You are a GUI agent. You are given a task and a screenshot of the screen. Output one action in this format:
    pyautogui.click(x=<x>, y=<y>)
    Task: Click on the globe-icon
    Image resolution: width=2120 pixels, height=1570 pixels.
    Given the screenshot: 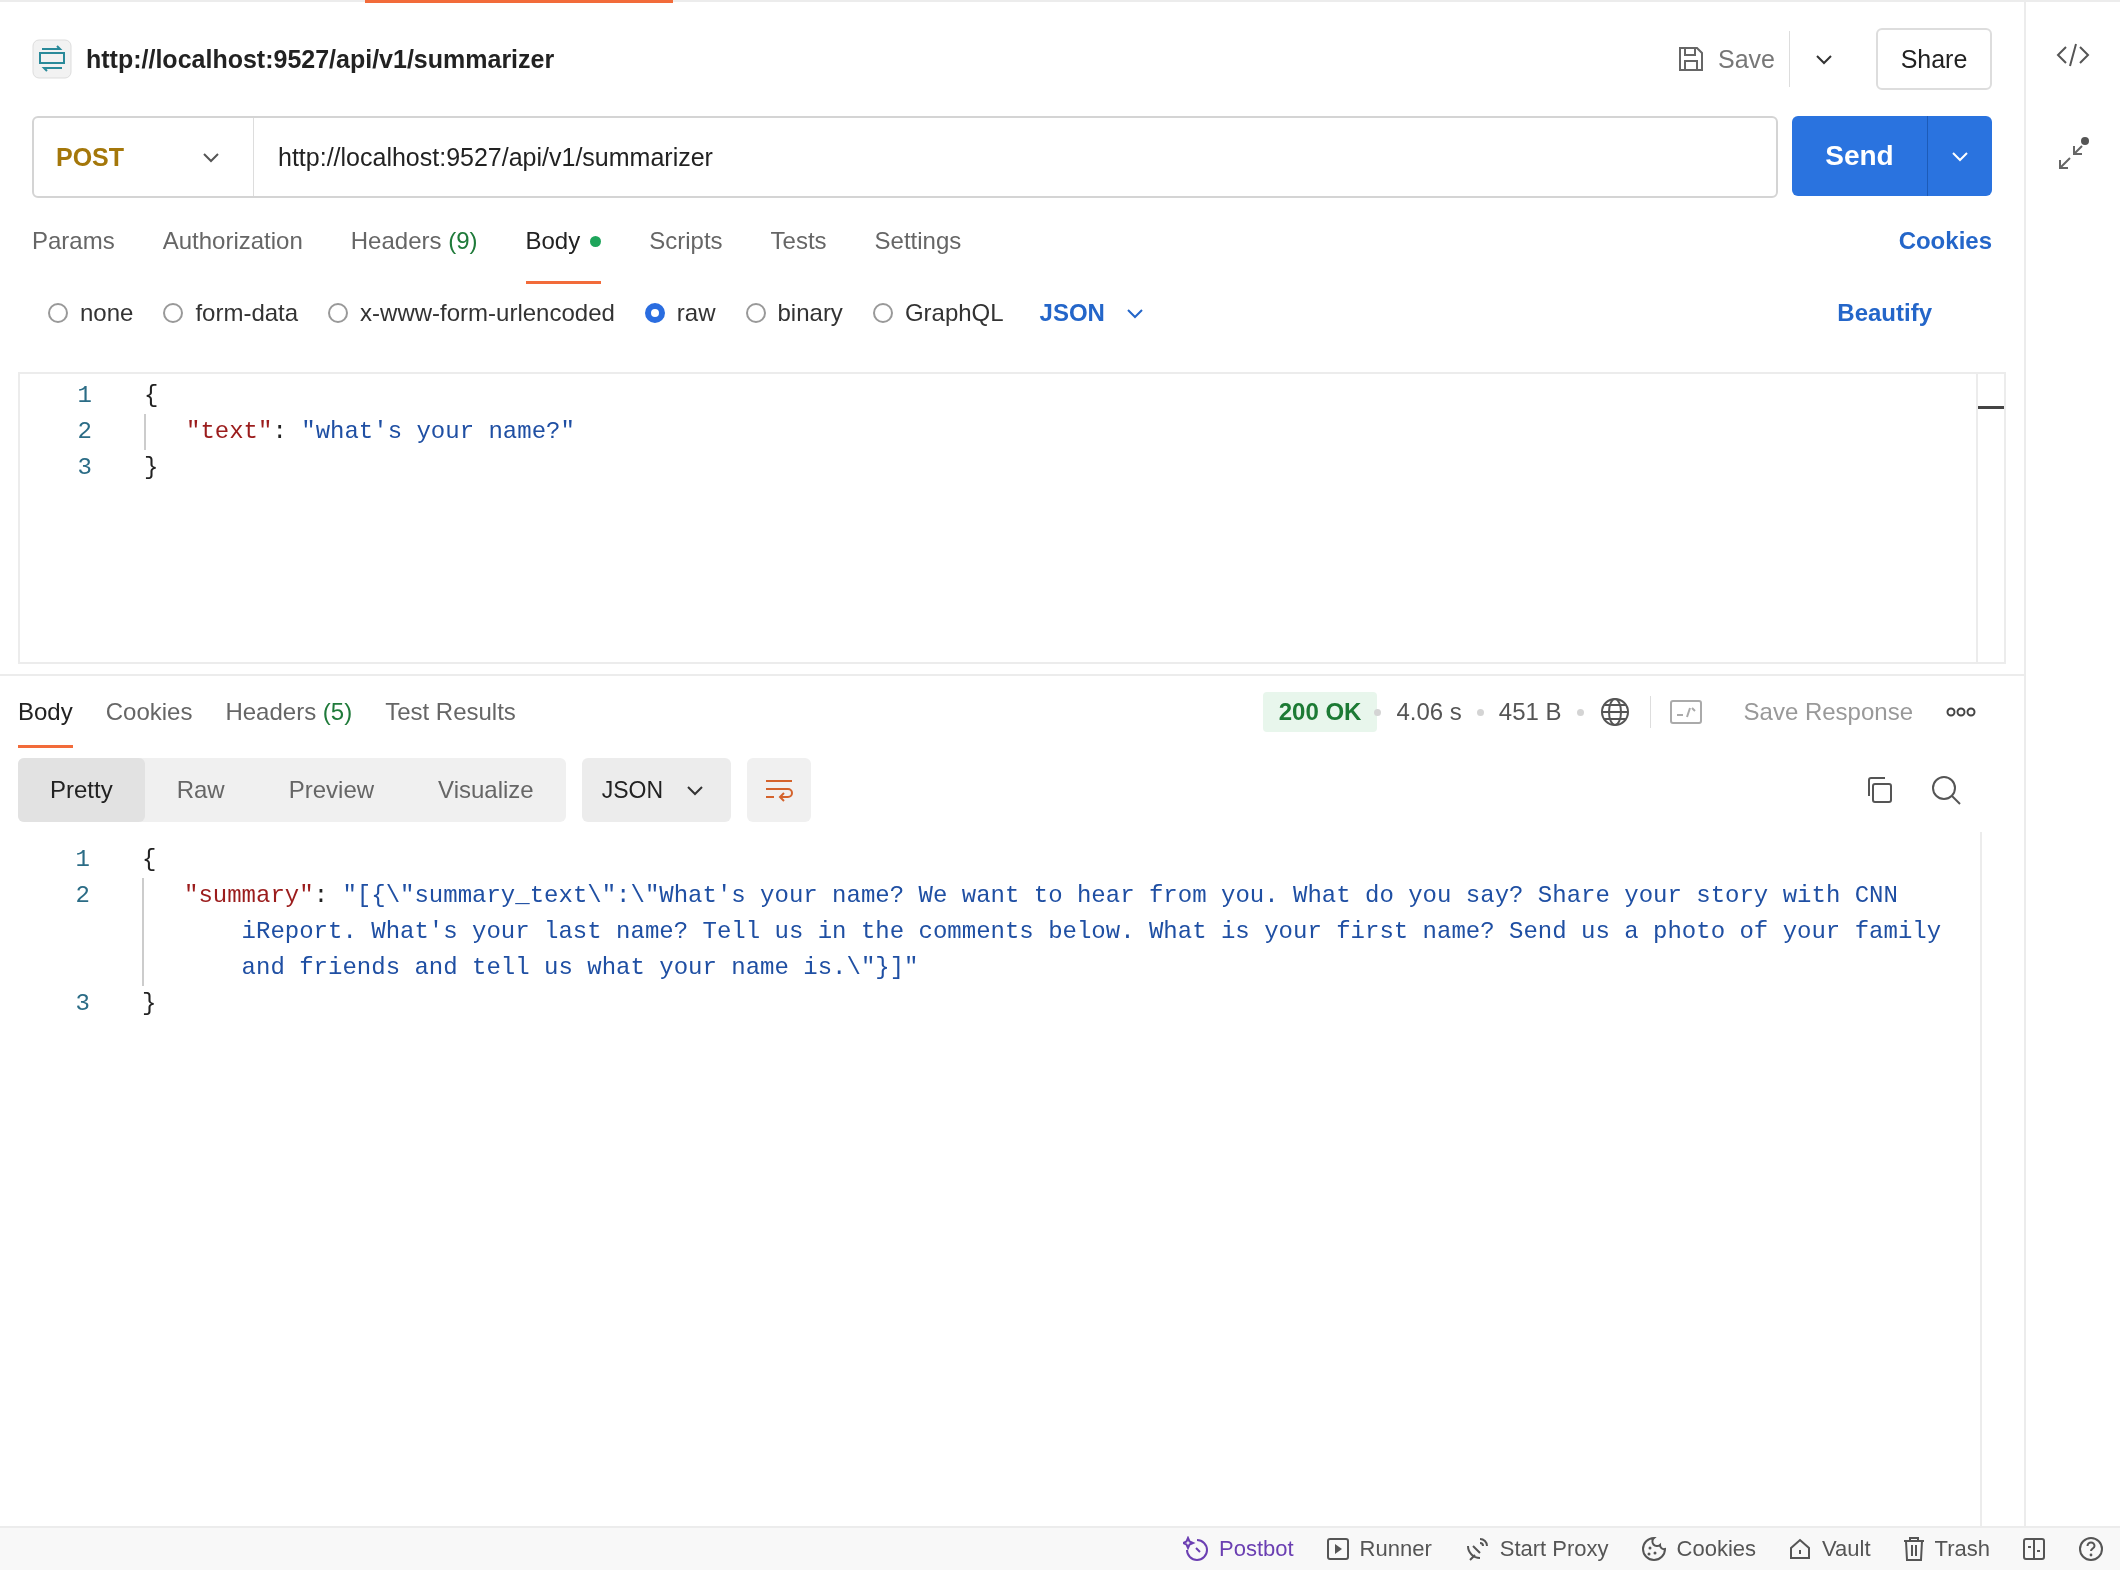 What is the action you would take?
    pyautogui.click(x=1614, y=712)
    